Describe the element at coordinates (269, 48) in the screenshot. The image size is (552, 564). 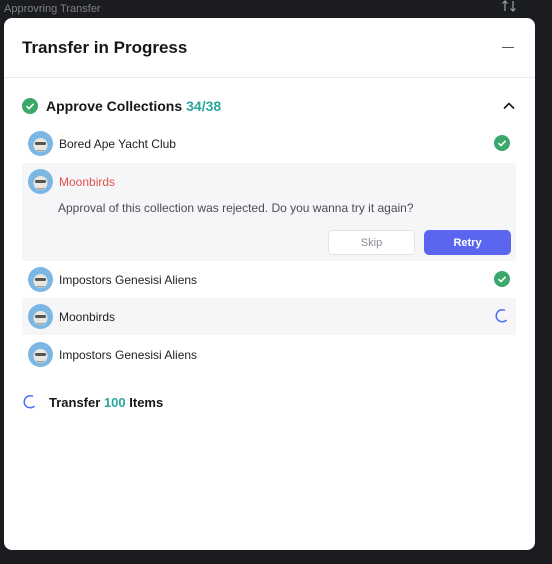
I see `panel-header: Transfer in Progress` at that location.